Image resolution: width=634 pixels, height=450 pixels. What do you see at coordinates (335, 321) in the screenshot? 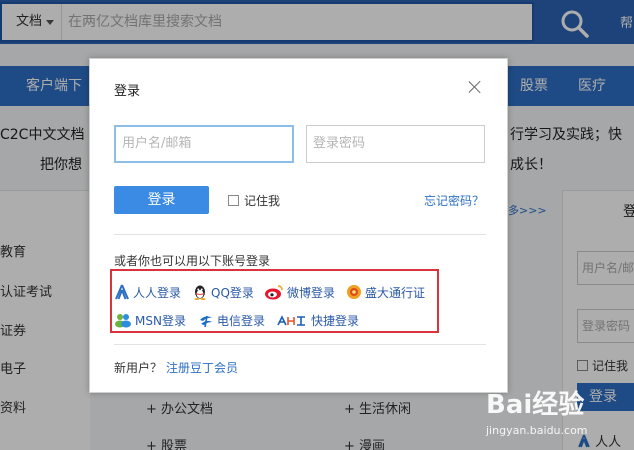
I see `alipay-login-label: 快捷登录` at bounding box center [335, 321].